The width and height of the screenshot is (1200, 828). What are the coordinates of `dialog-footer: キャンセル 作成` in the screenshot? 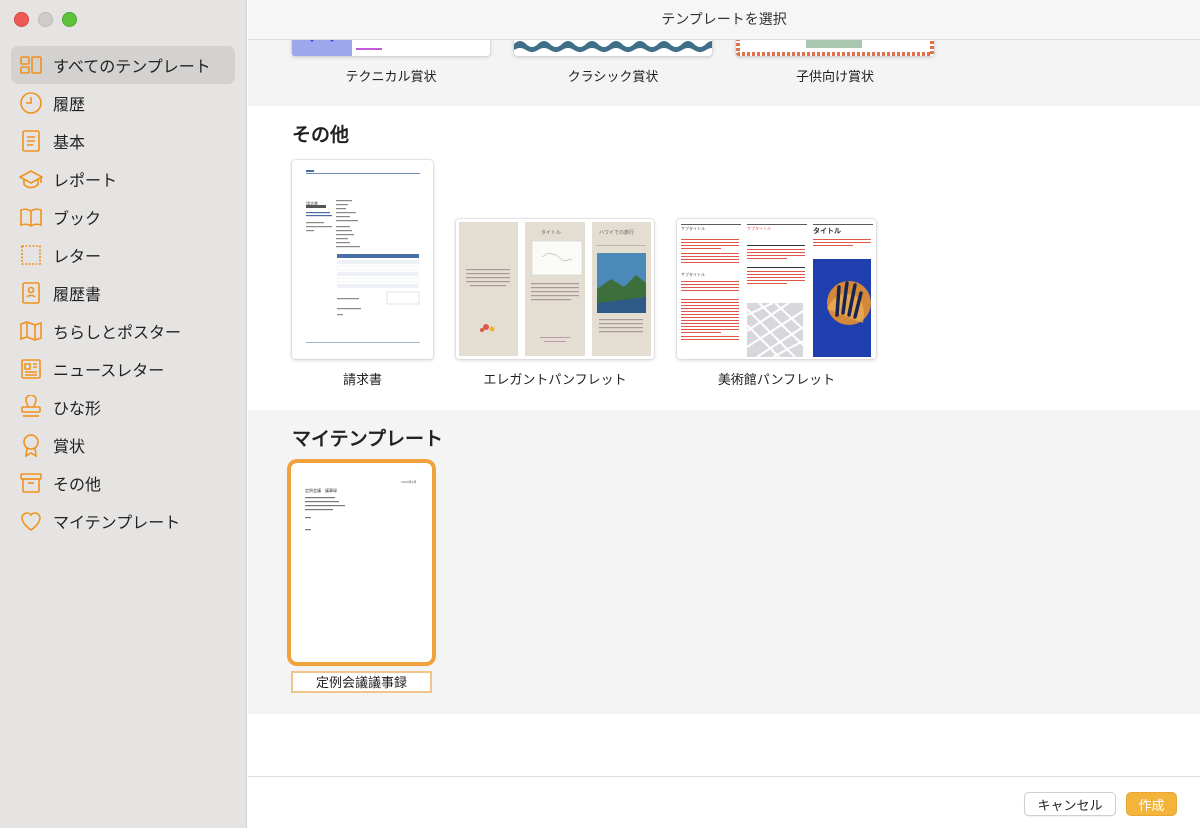 It's located at (724, 802).